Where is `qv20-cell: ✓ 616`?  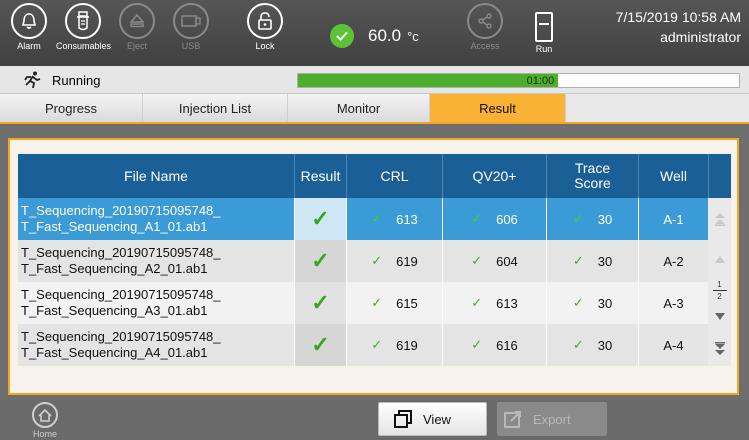
qv20-cell: ✓ 616 is located at coordinates (494, 345).